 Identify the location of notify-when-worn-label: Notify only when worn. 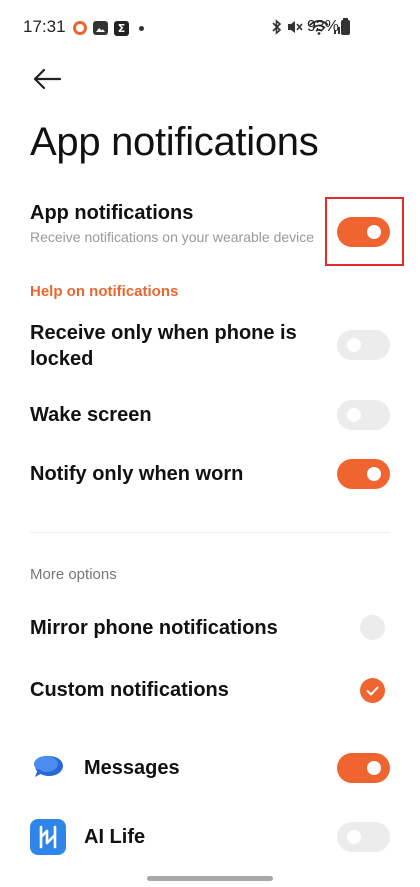
(137, 474).